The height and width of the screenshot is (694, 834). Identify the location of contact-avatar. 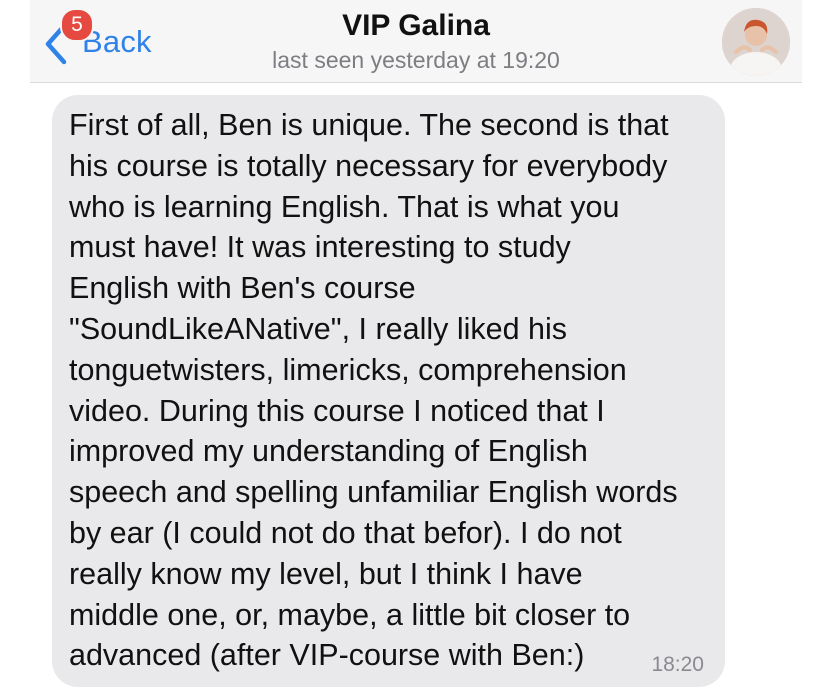
(756, 42).